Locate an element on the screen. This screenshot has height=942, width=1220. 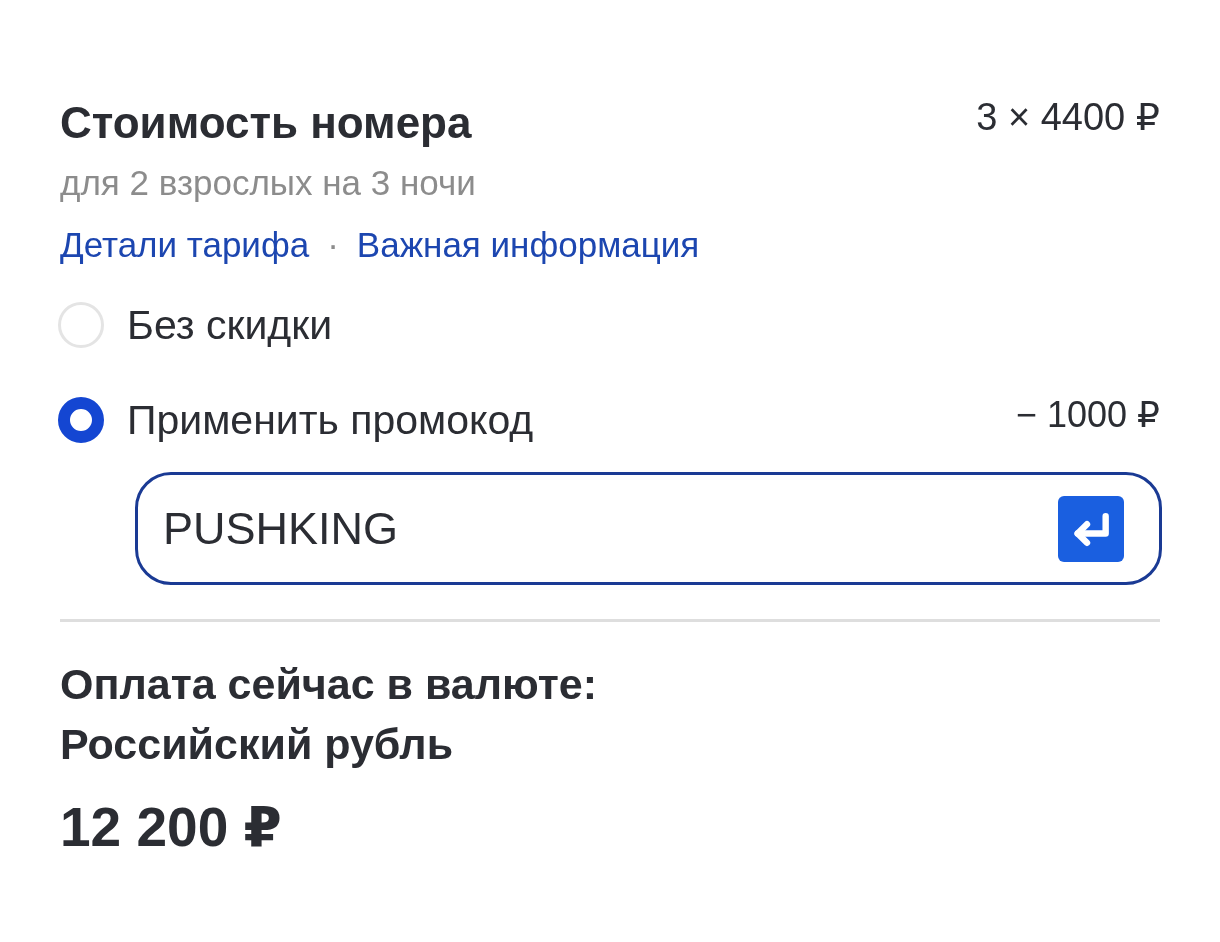
discount-amount: − 1000 ₽ is located at coordinates (1087, 415).